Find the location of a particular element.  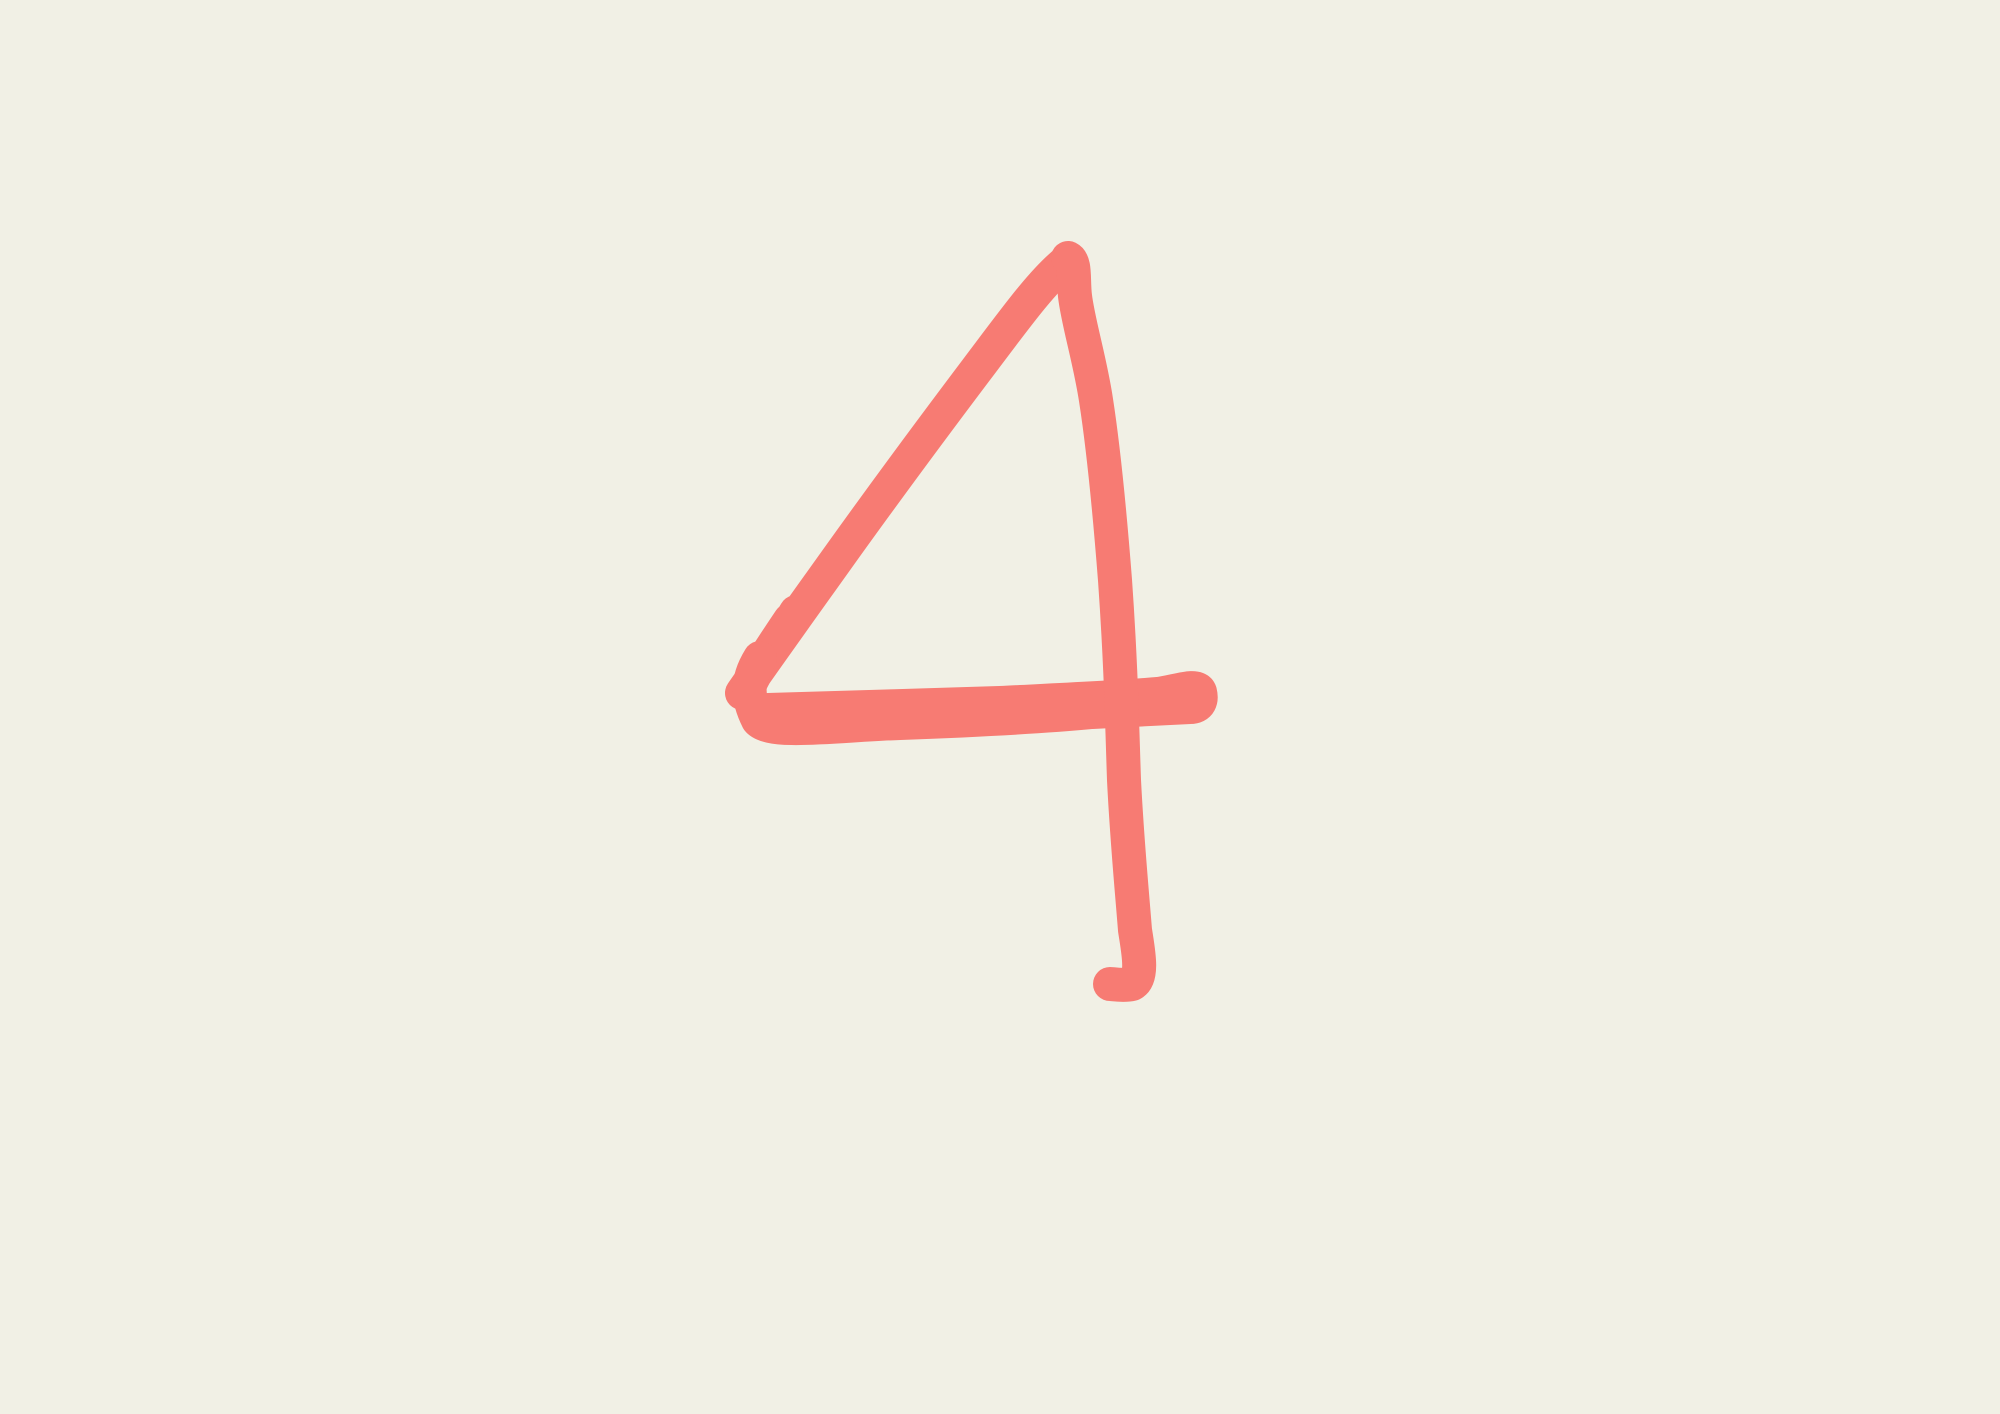

vertical-stem-ink is located at coordinates (1104, 621).